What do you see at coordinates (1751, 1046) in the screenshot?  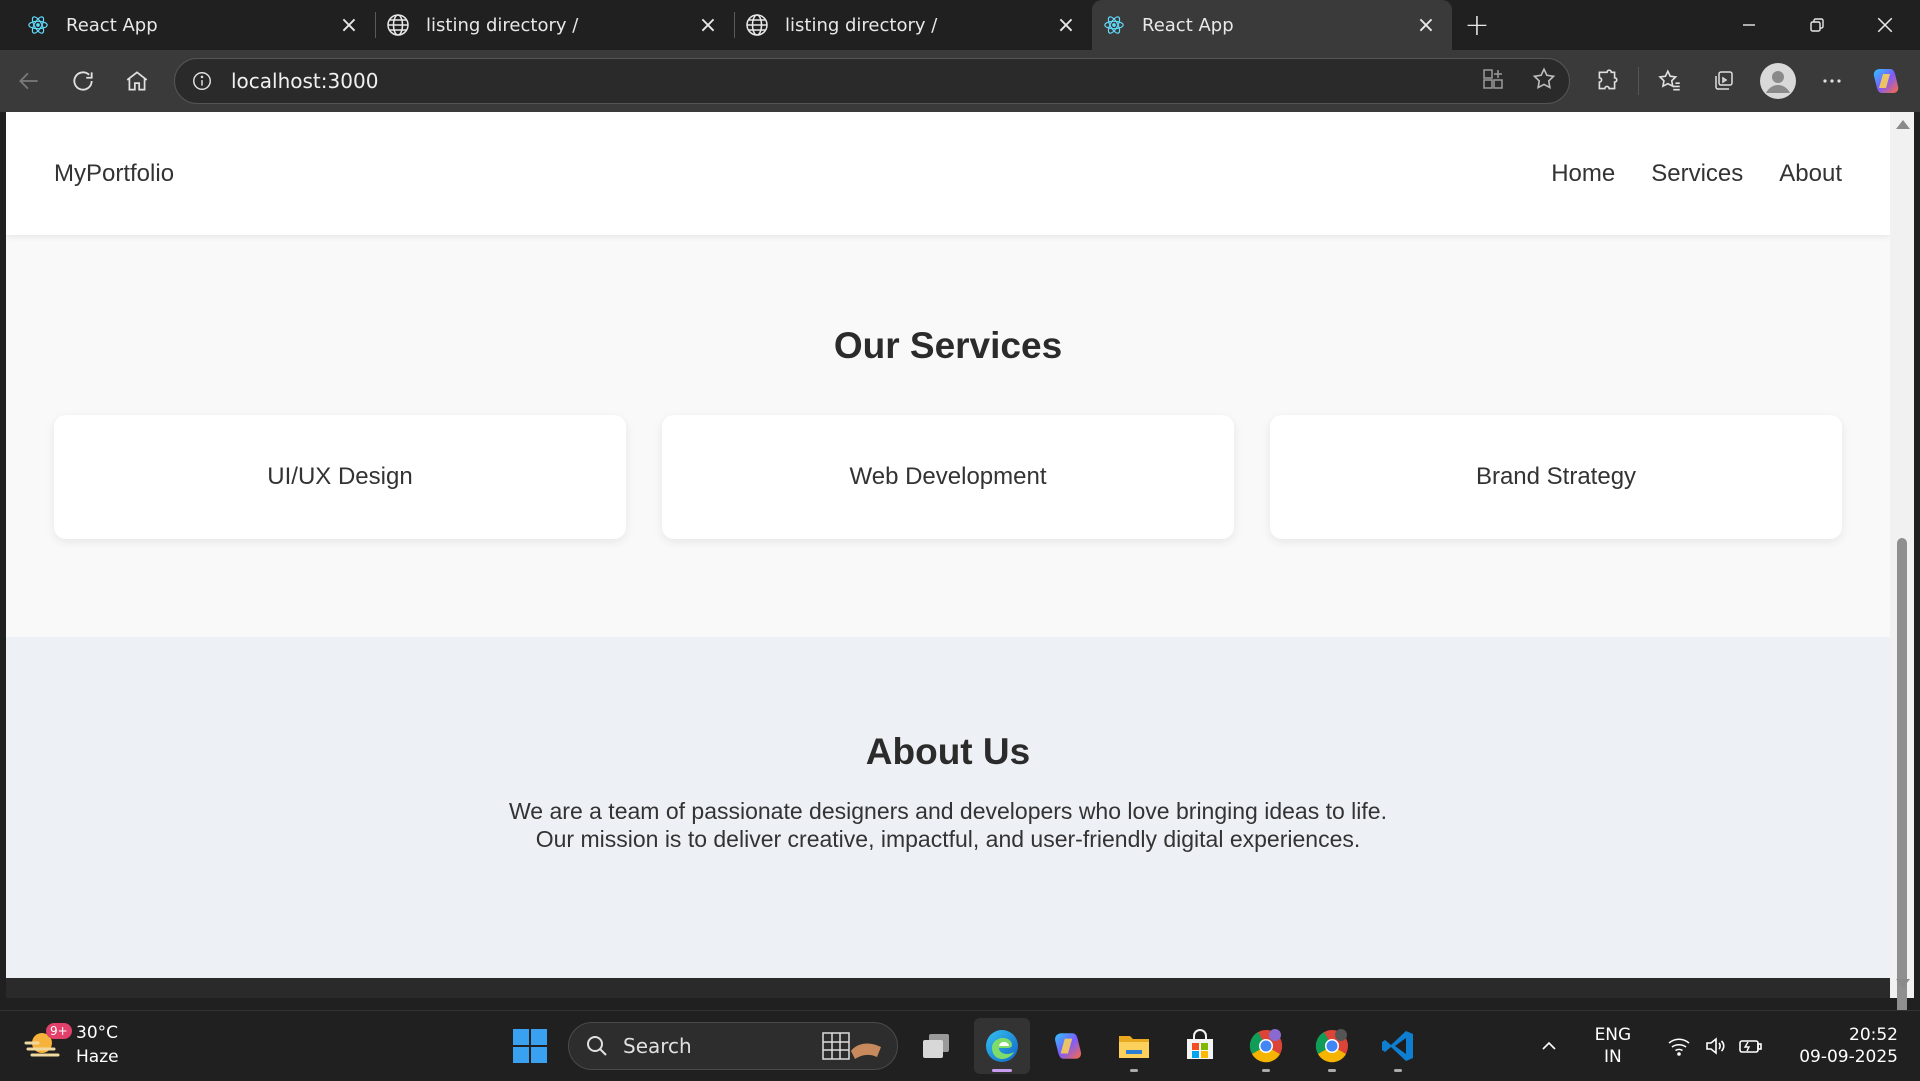 I see `battery-icon` at bounding box center [1751, 1046].